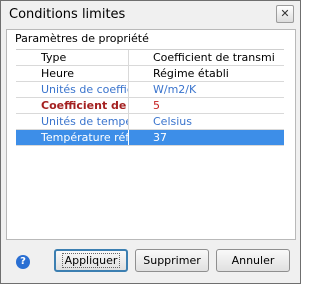 Image resolution: width=320 pixels, height=284 pixels. What do you see at coordinates (58, 73) in the screenshot?
I see `property-name: Heure` at bounding box center [58, 73].